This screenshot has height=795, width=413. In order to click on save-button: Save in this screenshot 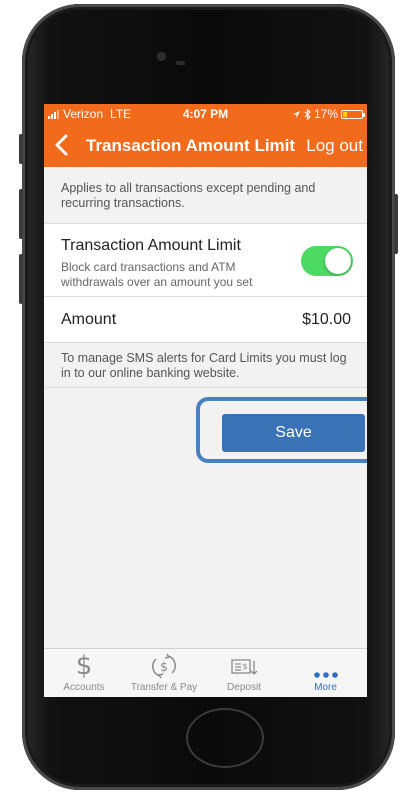, I will do `click(293, 433)`.